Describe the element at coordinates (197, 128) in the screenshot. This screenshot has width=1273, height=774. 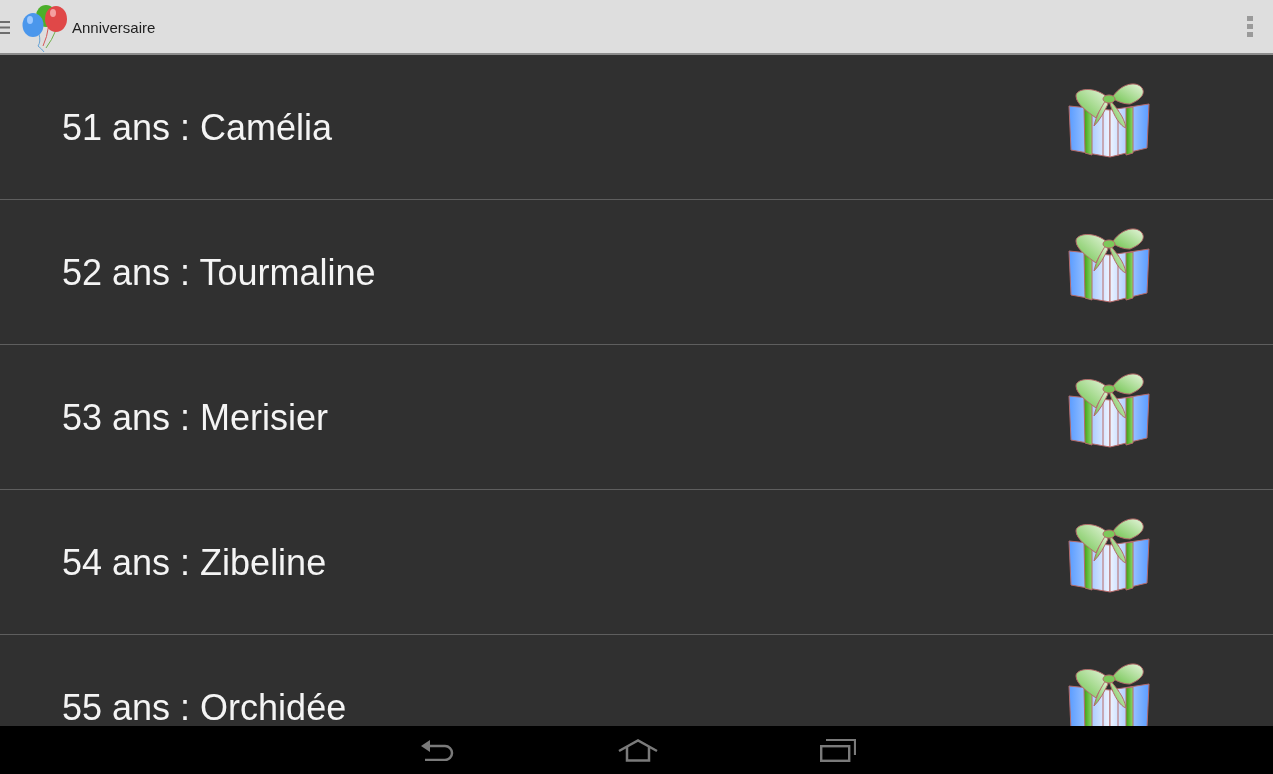
I see `row-label: 51 ans : Camélia` at that location.